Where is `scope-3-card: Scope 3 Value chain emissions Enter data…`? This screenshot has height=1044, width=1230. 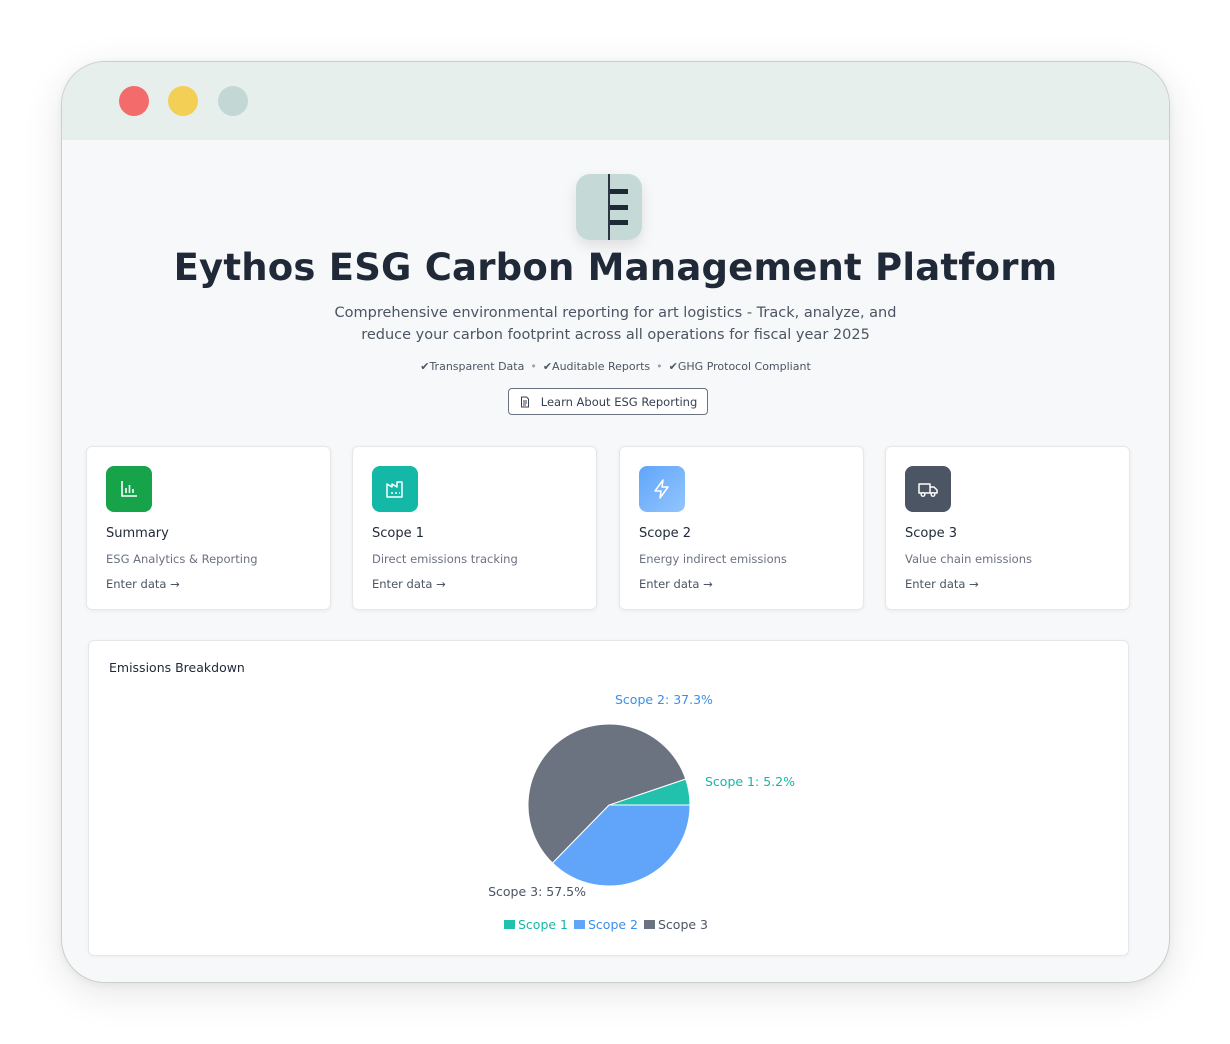 scope-3-card: Scope 3 Value chain emissions Enter data… is located at coordinates (1007, 528).